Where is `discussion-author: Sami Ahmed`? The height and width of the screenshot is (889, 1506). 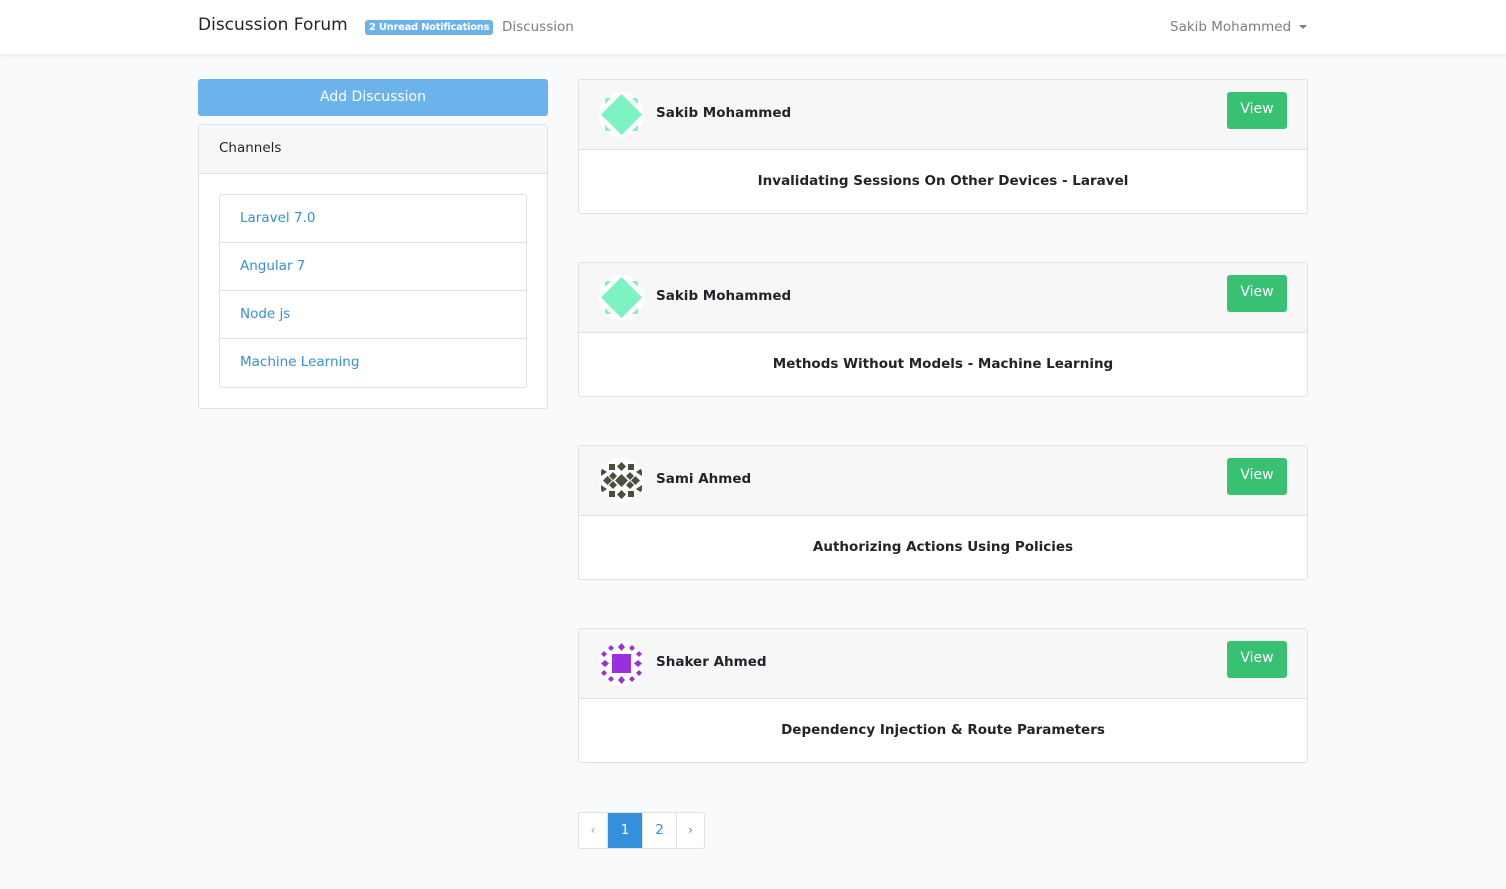 discussion-author: Sami Ahmed is located at coordinates (704, 479).